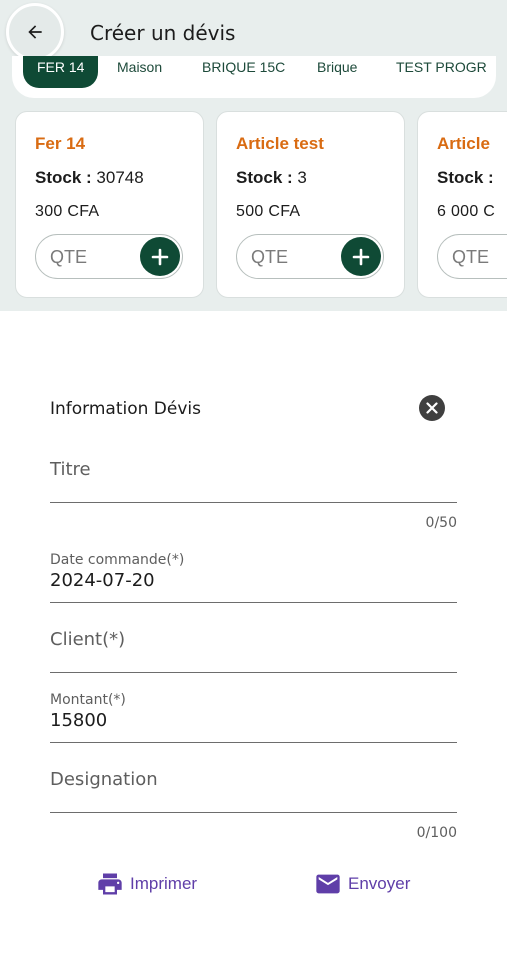 The height and width of the screenshot is (962, 507). Describe the element at coordinates (243, 72) in the screenshot. I see `category-chip-brique-15c: BRIQUE 15C` at that location.